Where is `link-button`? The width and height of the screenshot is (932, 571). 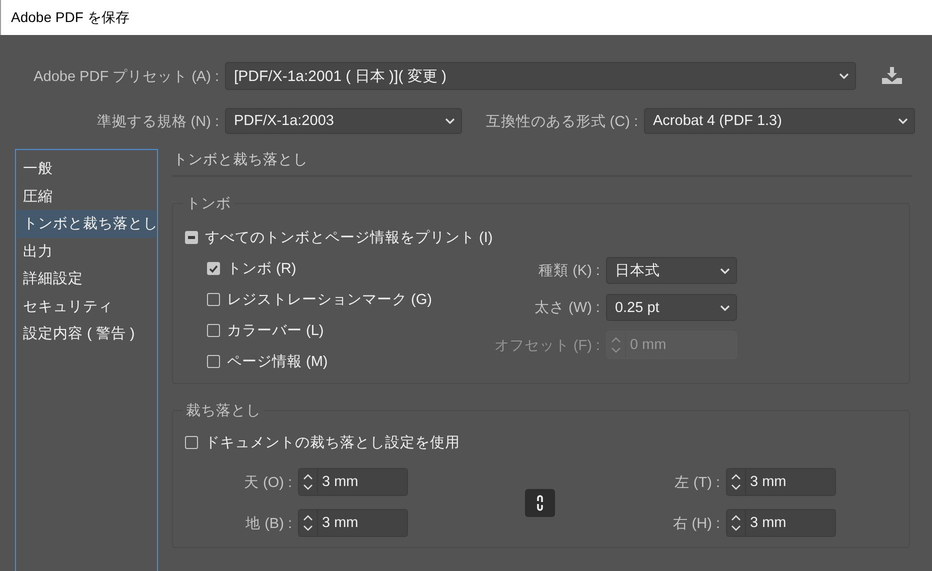 link-button is located at coordinates (540, 502).